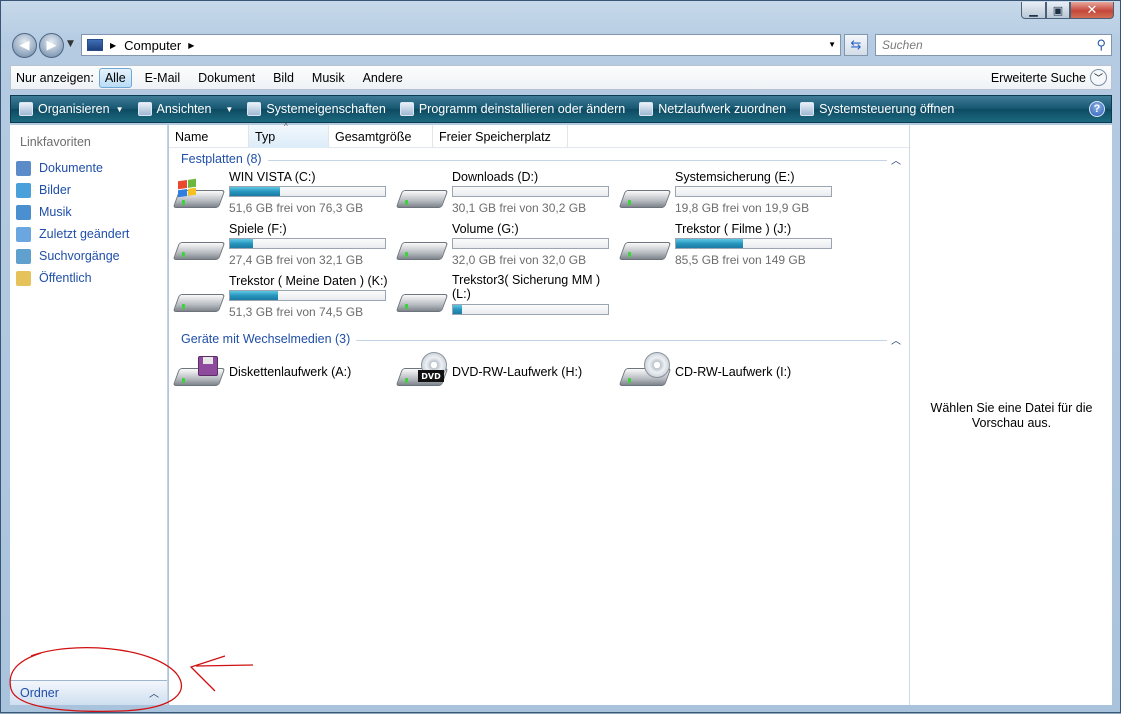  I want to click on drive-name: Downloads (D:), so click(495, 177).